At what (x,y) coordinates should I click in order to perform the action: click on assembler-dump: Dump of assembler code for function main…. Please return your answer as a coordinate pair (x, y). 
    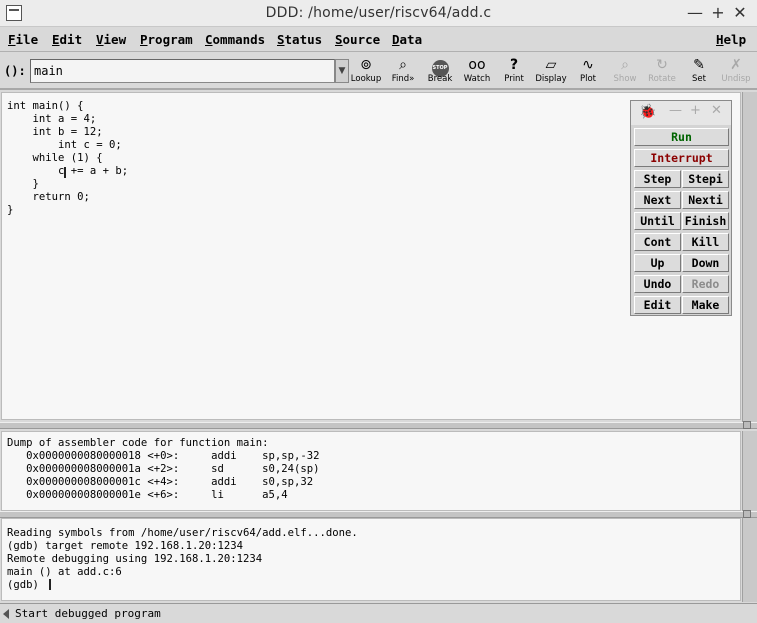
    Looking at the image, I should click on (163, 469).